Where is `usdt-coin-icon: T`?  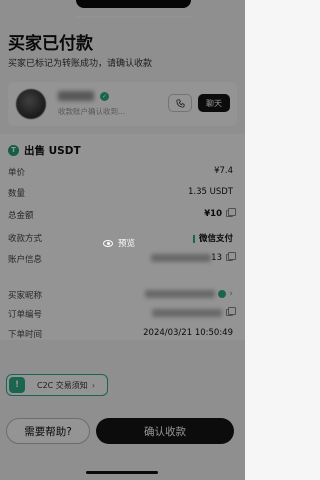
usdt-coin-icon: T is located at coordinates (13, 150).